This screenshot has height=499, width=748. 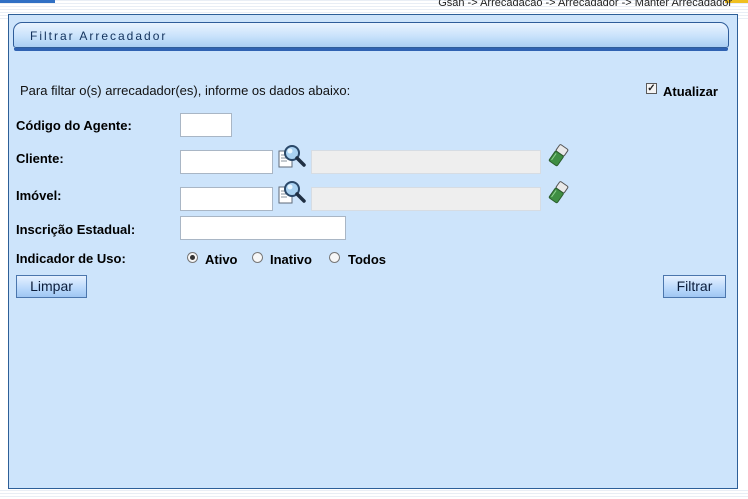 I want to click on atualizar-label: Atualizar, so click(x=690, y=91).